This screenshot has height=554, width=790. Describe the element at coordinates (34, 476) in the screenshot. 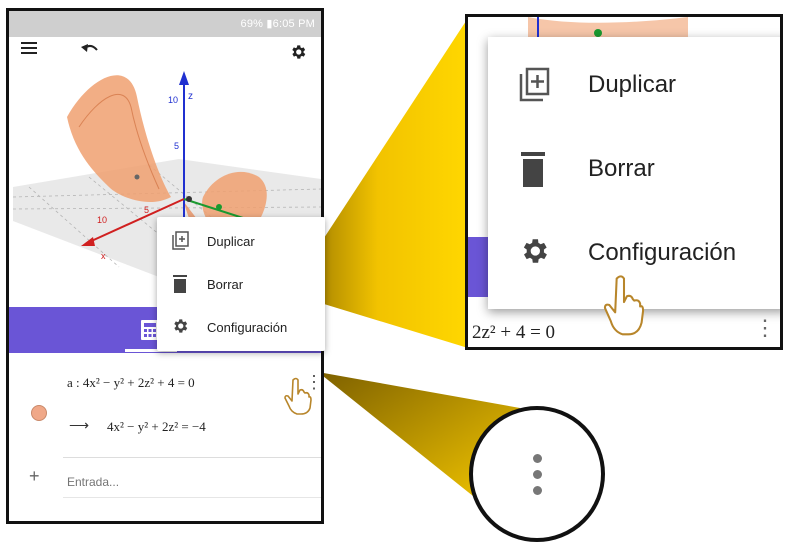

I see `add-input-icon: +` at that location.